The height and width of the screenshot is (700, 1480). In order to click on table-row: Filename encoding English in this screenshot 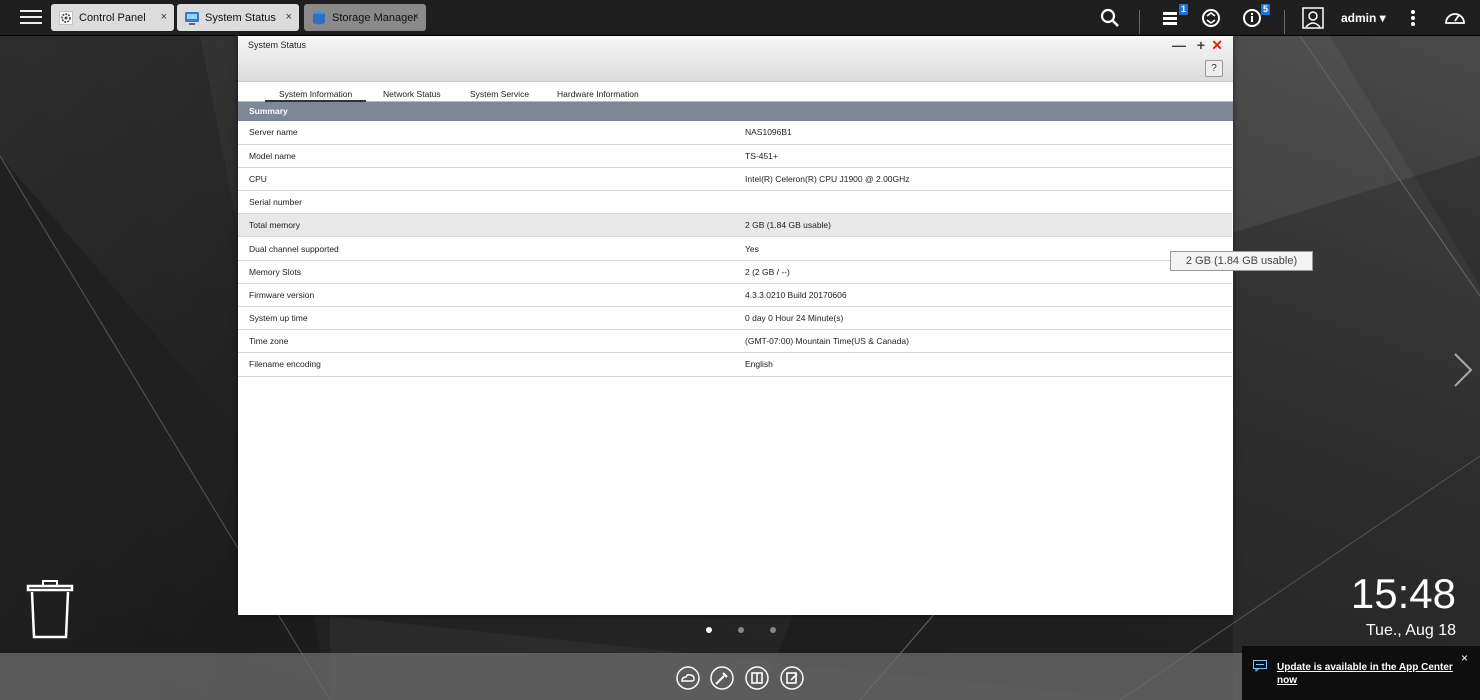, I will do `click(735, 364)`.